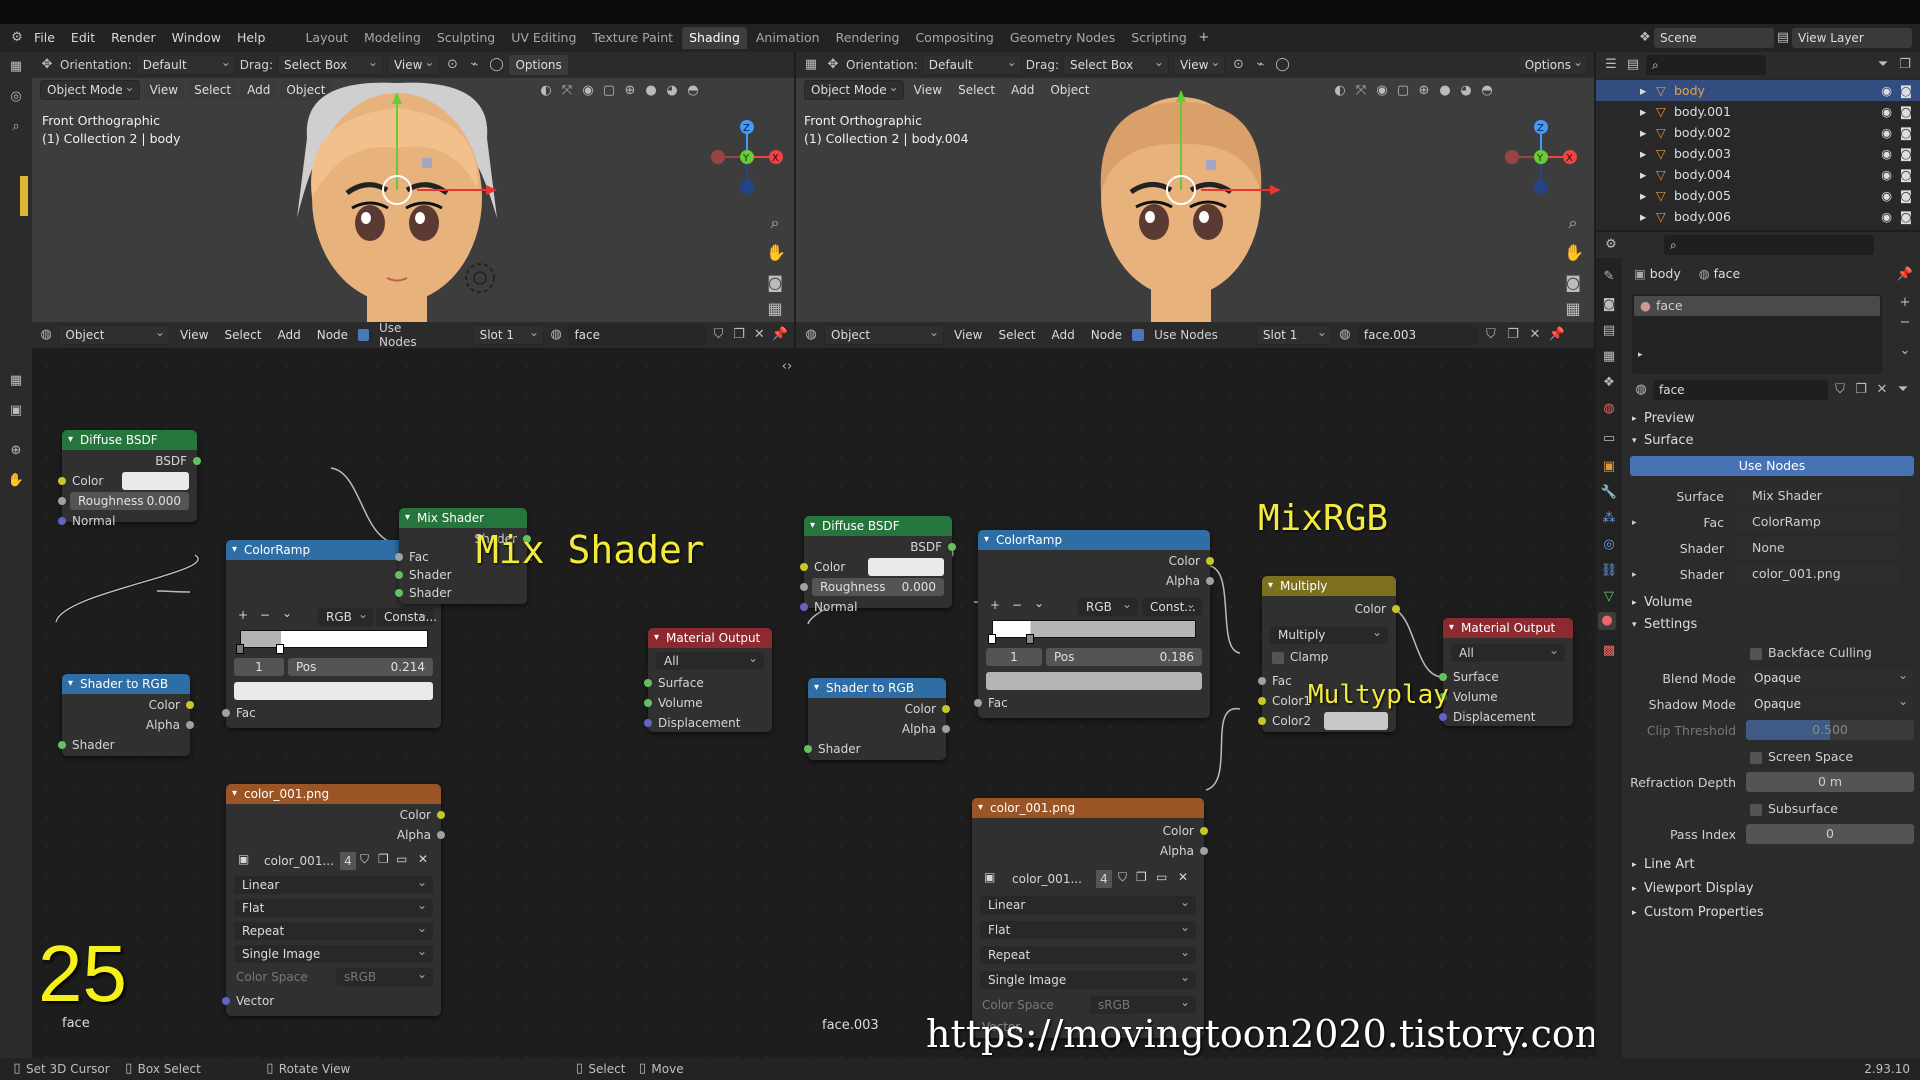  What do you see at coordinates (360, 667) in the screenshot?
I see `stop-pos-field: Pos 0.214` at bounding box center [360, 667].